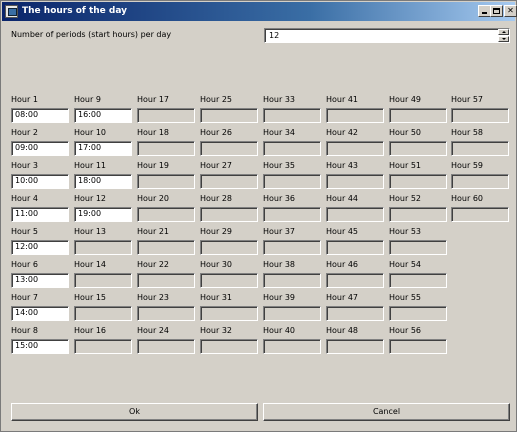 The width and height of the screenshot is (517, 432). I want to click on hour-label: Hour 51, so click(405, 165).